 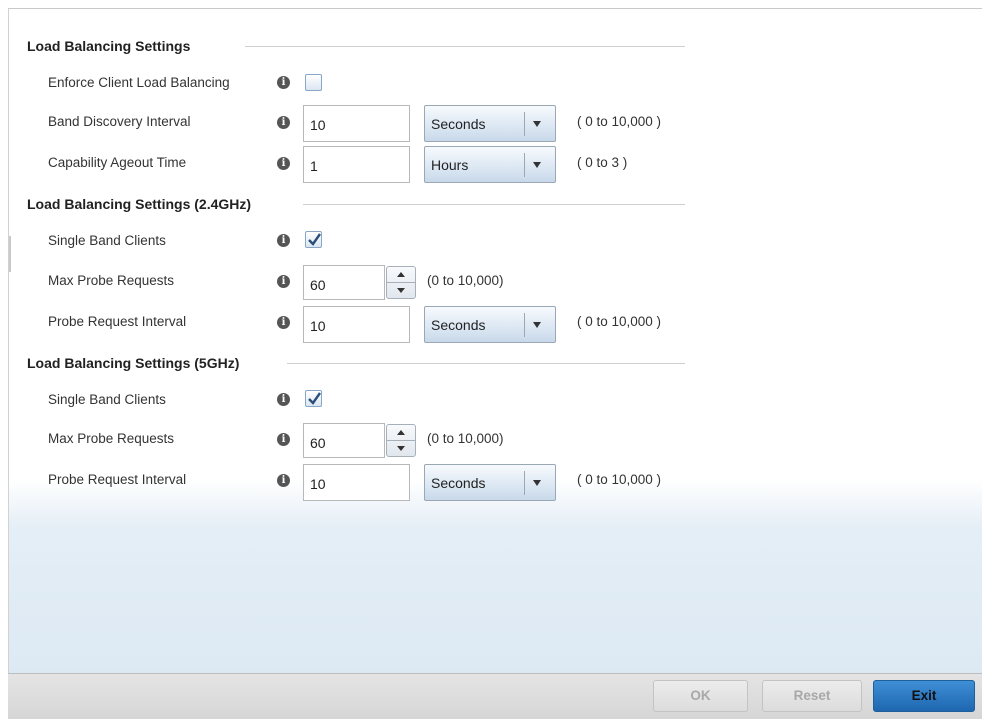 I want to click on max-probe-requests-5ghz-label: Max Probe Requests, so click(x=111, y=438).